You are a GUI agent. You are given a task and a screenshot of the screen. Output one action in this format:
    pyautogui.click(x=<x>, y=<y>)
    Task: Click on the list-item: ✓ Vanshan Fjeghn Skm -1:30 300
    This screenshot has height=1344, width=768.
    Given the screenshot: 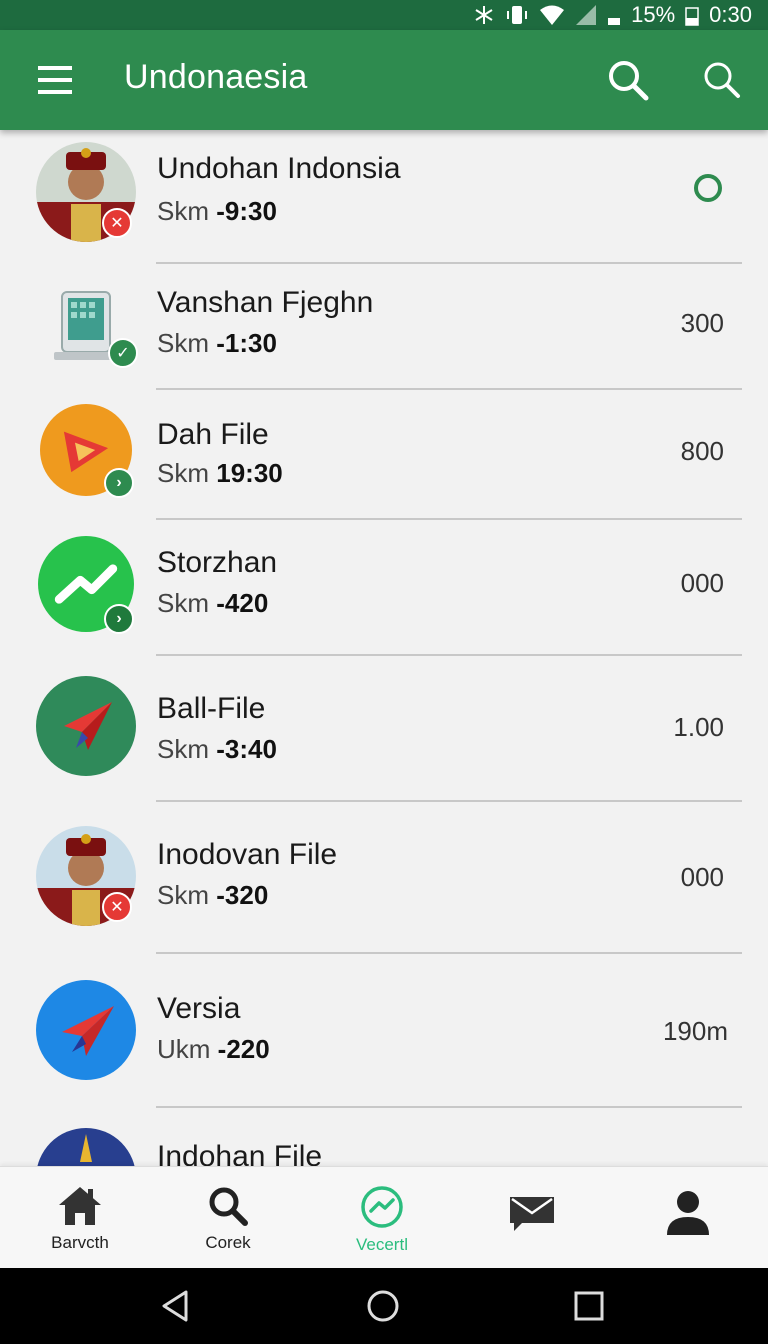 What is the action you would take?
    pyautogui.click(x=384, y=327)
    